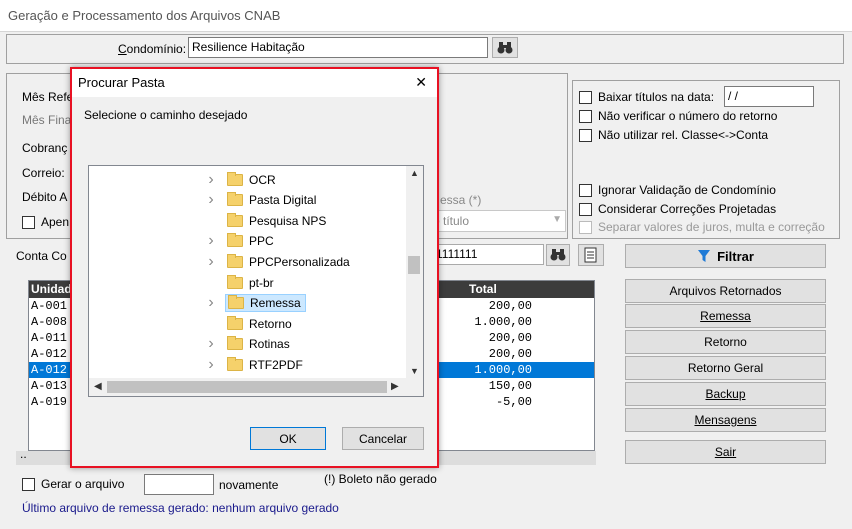 The width and height of the screenshot is (852, 529). Describe the element at coordinates (414, 371) in the screenshot. I see `scroll-down-icon: ▼` at that location.